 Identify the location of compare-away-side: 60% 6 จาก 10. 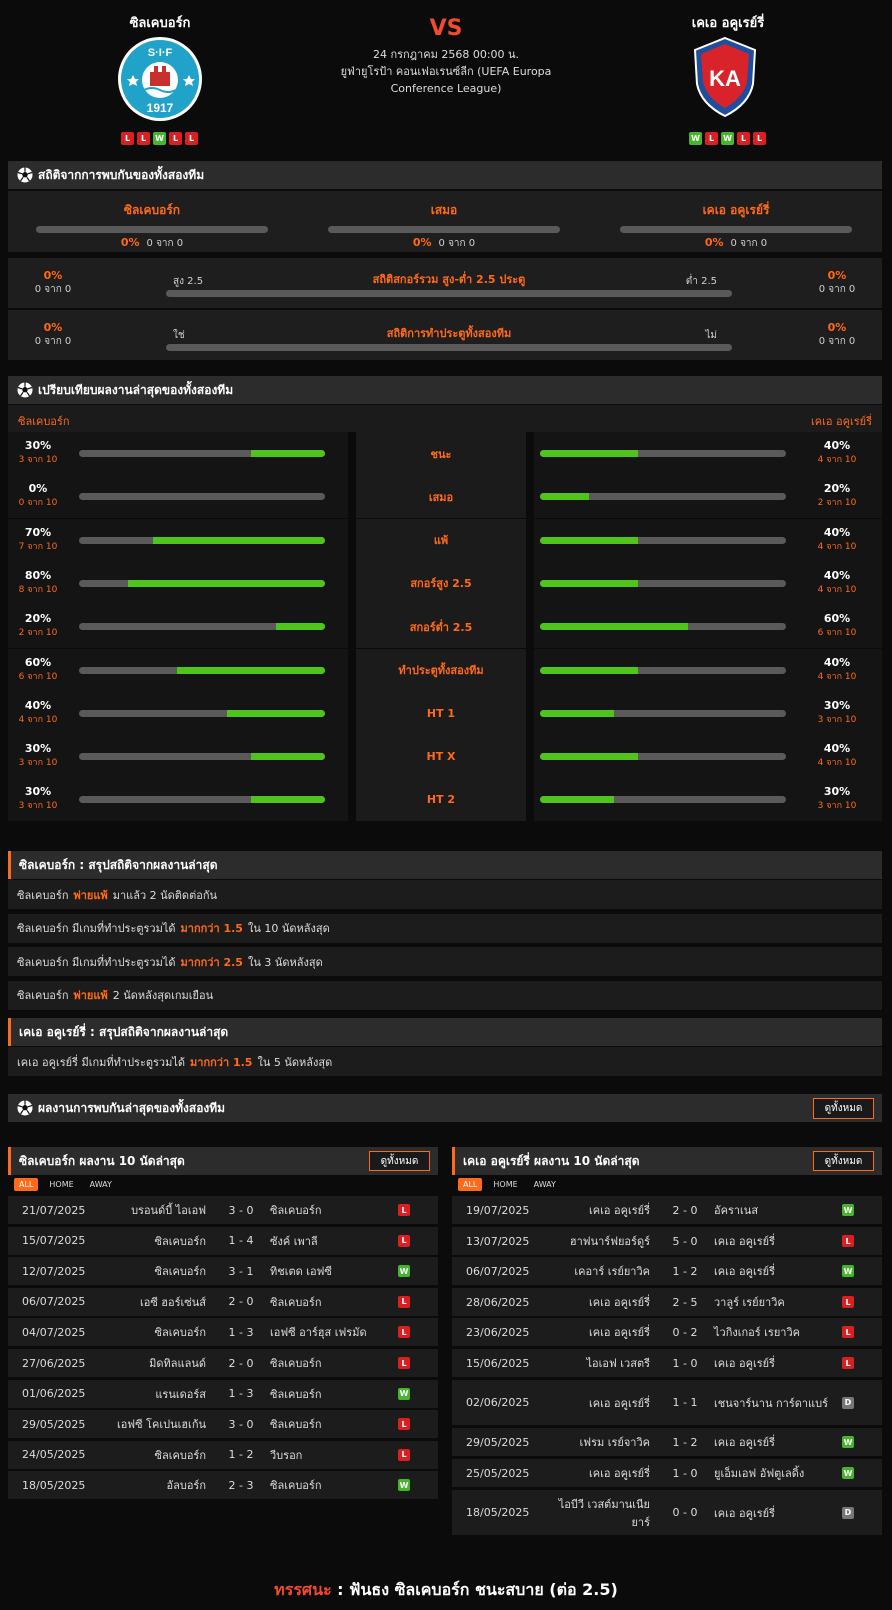
(708, 627).